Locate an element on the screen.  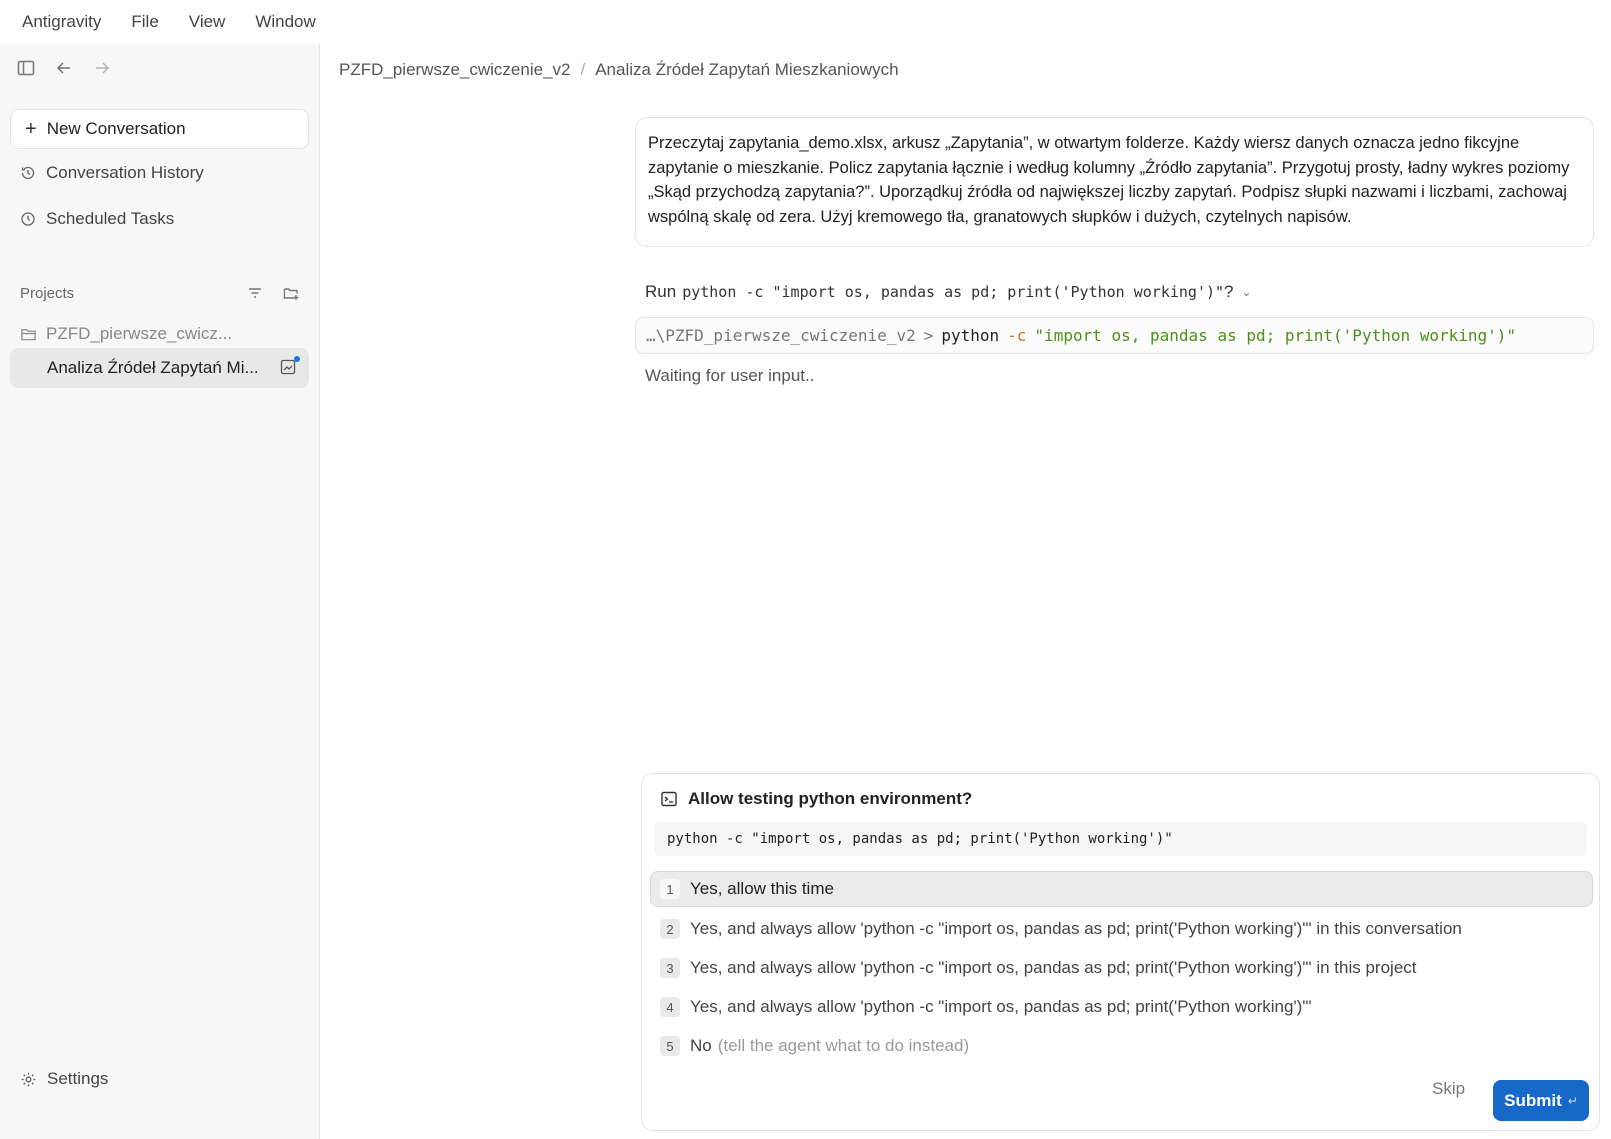
unread-dot is located at coordinates (297, 359).